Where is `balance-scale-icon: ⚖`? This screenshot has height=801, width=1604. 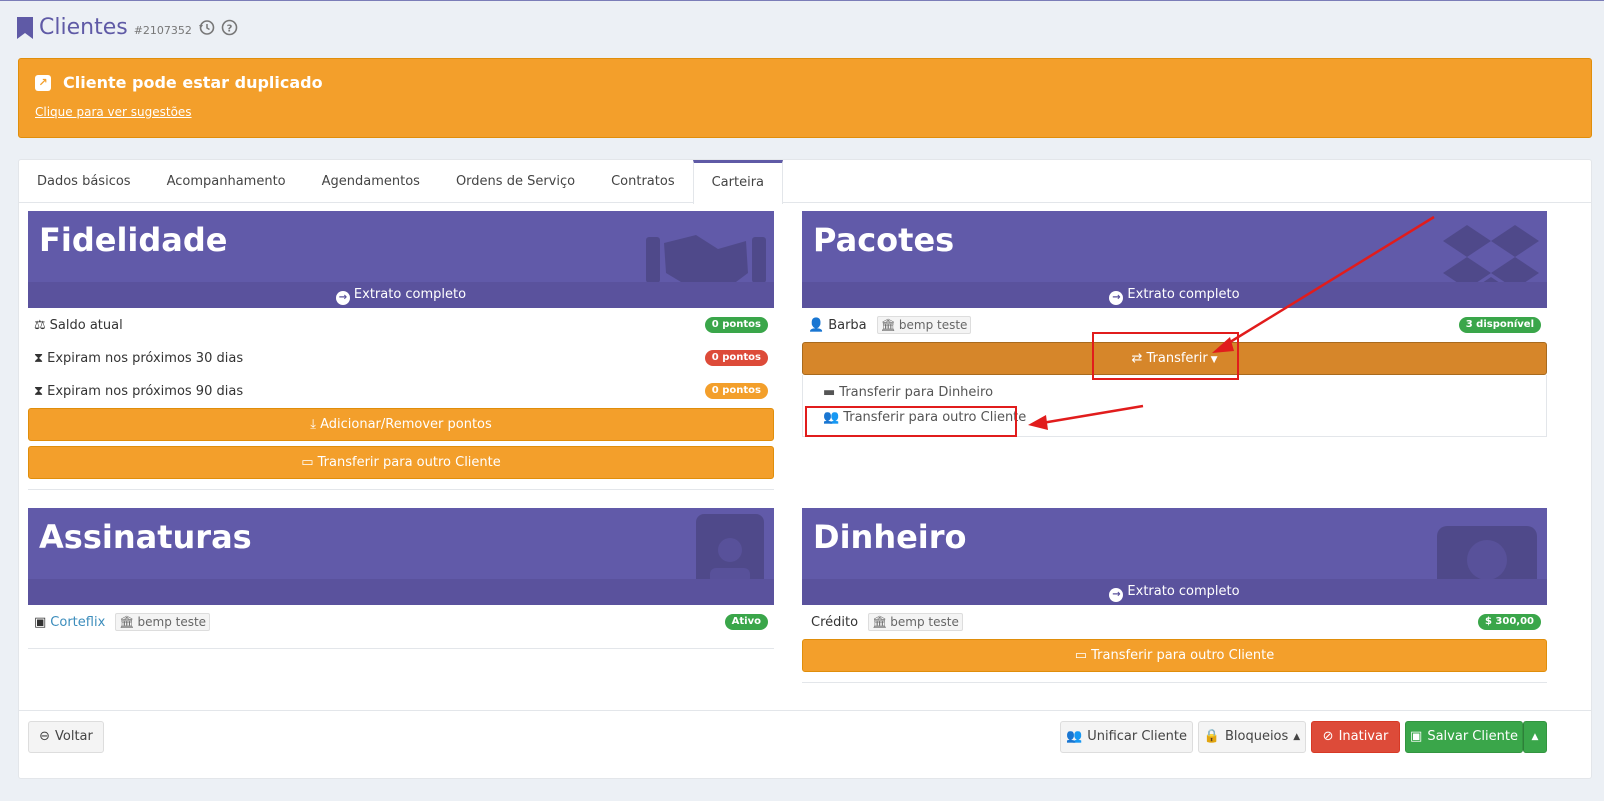
balance-scale-icon: ⚖ is located at coordinates (40, 325).